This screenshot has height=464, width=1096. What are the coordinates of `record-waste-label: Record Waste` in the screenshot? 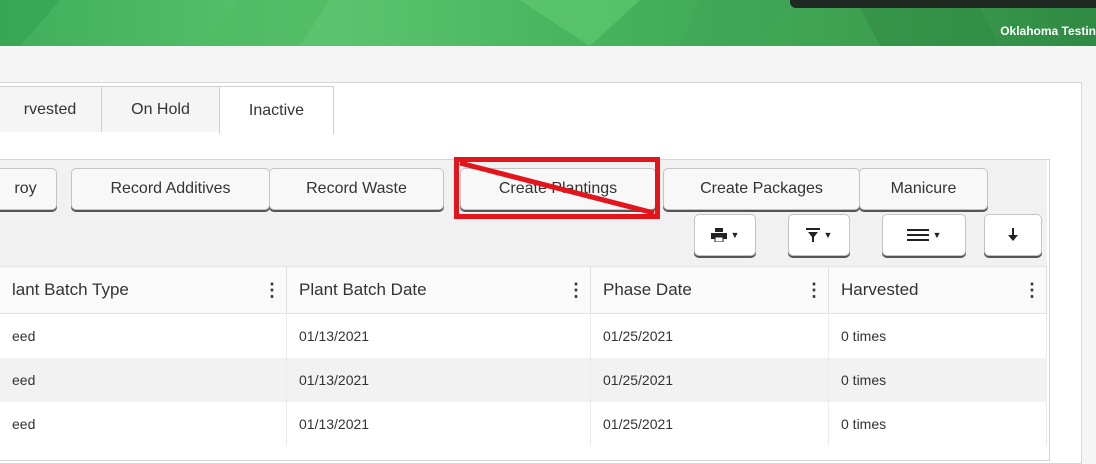 It's located at (356, 188).